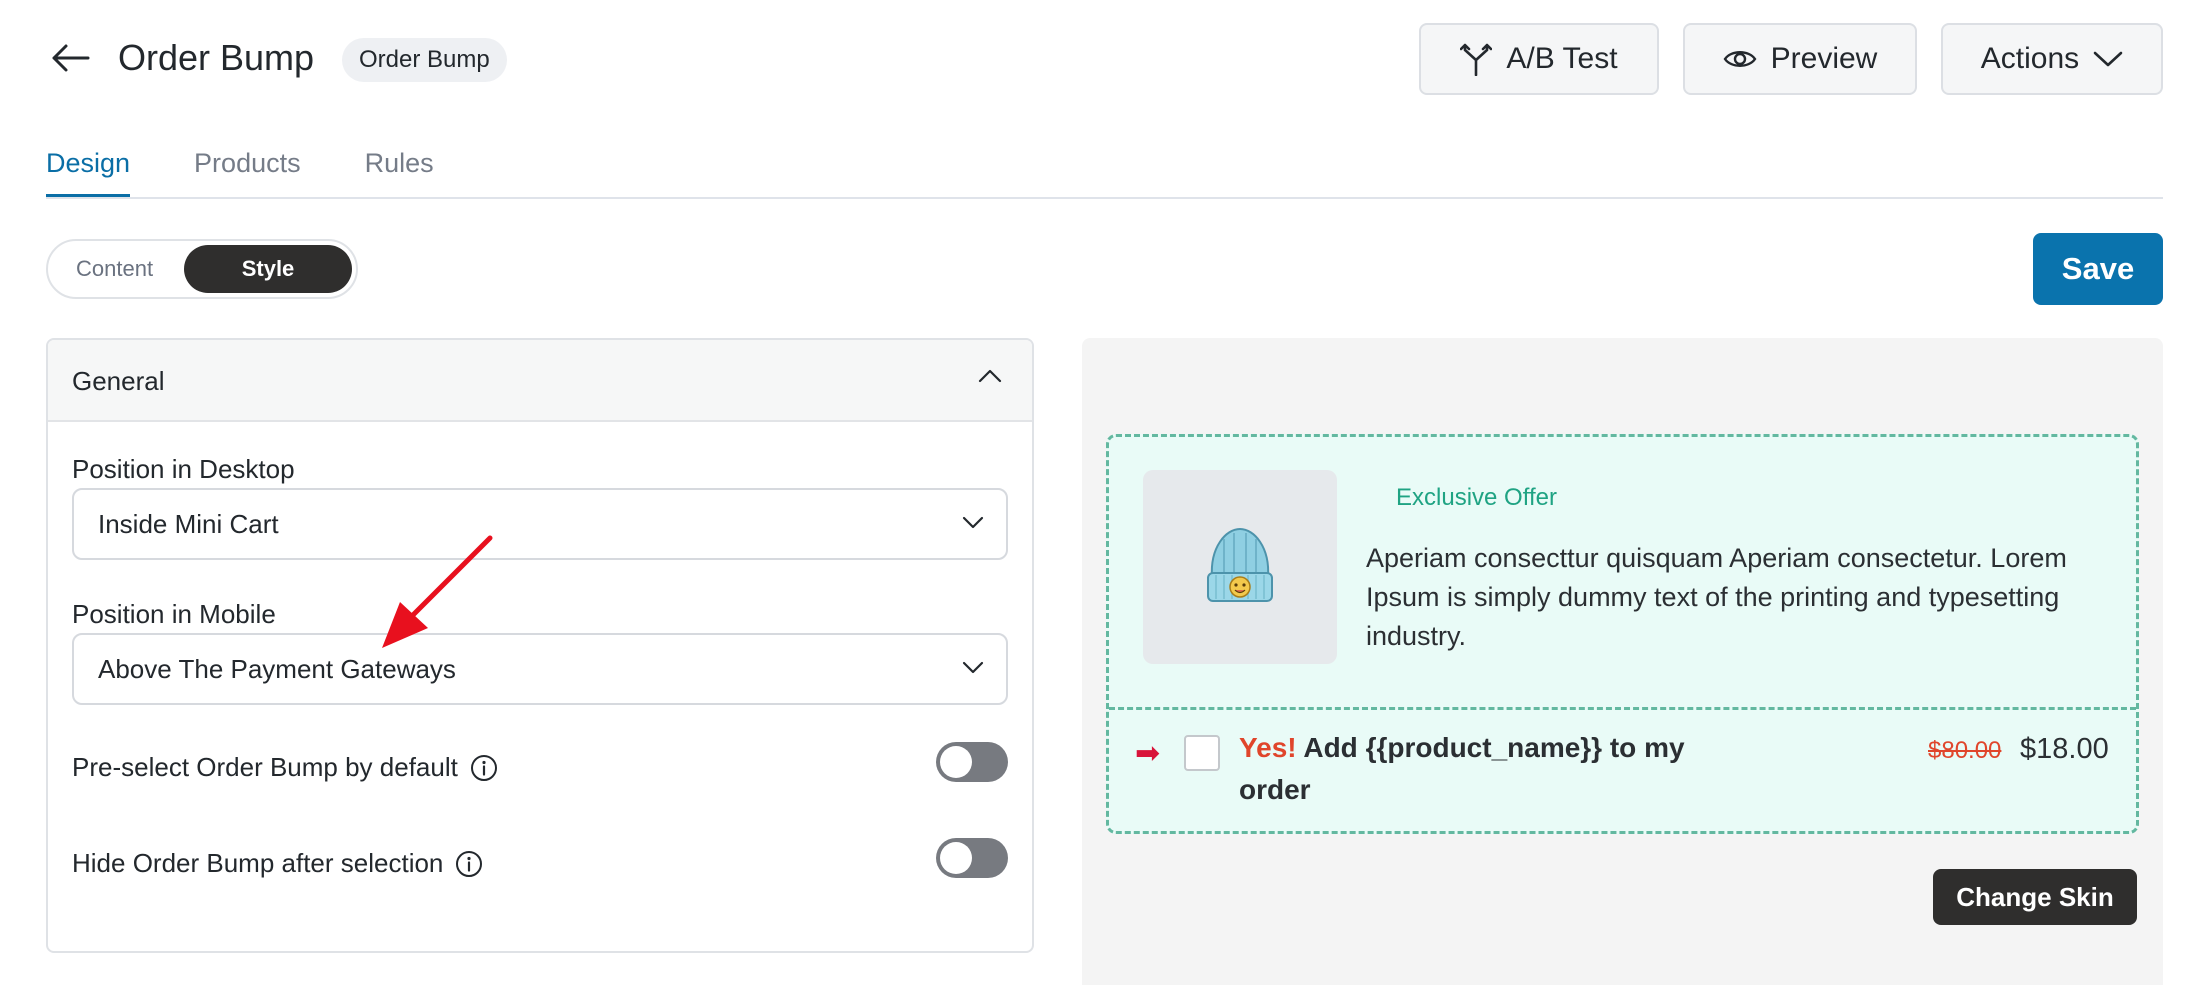 This screenshot has width=2193, height=985. I want to click on arrow-left-icon, so click(71, 58).